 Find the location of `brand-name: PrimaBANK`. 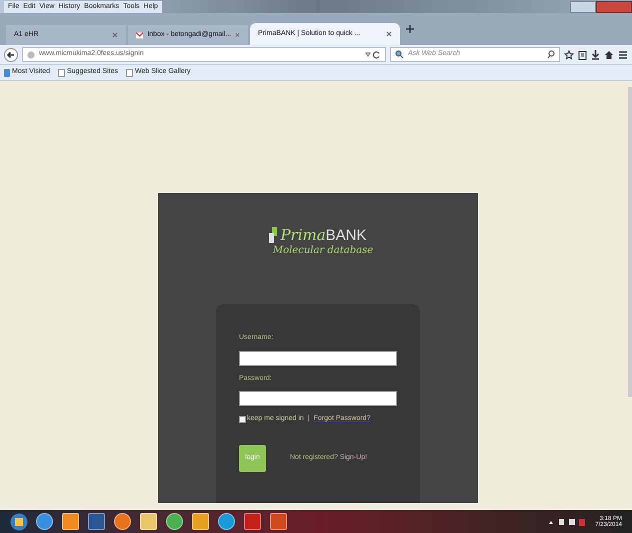

brand-name: PrimaBANK is located at coordinates (323, 235).